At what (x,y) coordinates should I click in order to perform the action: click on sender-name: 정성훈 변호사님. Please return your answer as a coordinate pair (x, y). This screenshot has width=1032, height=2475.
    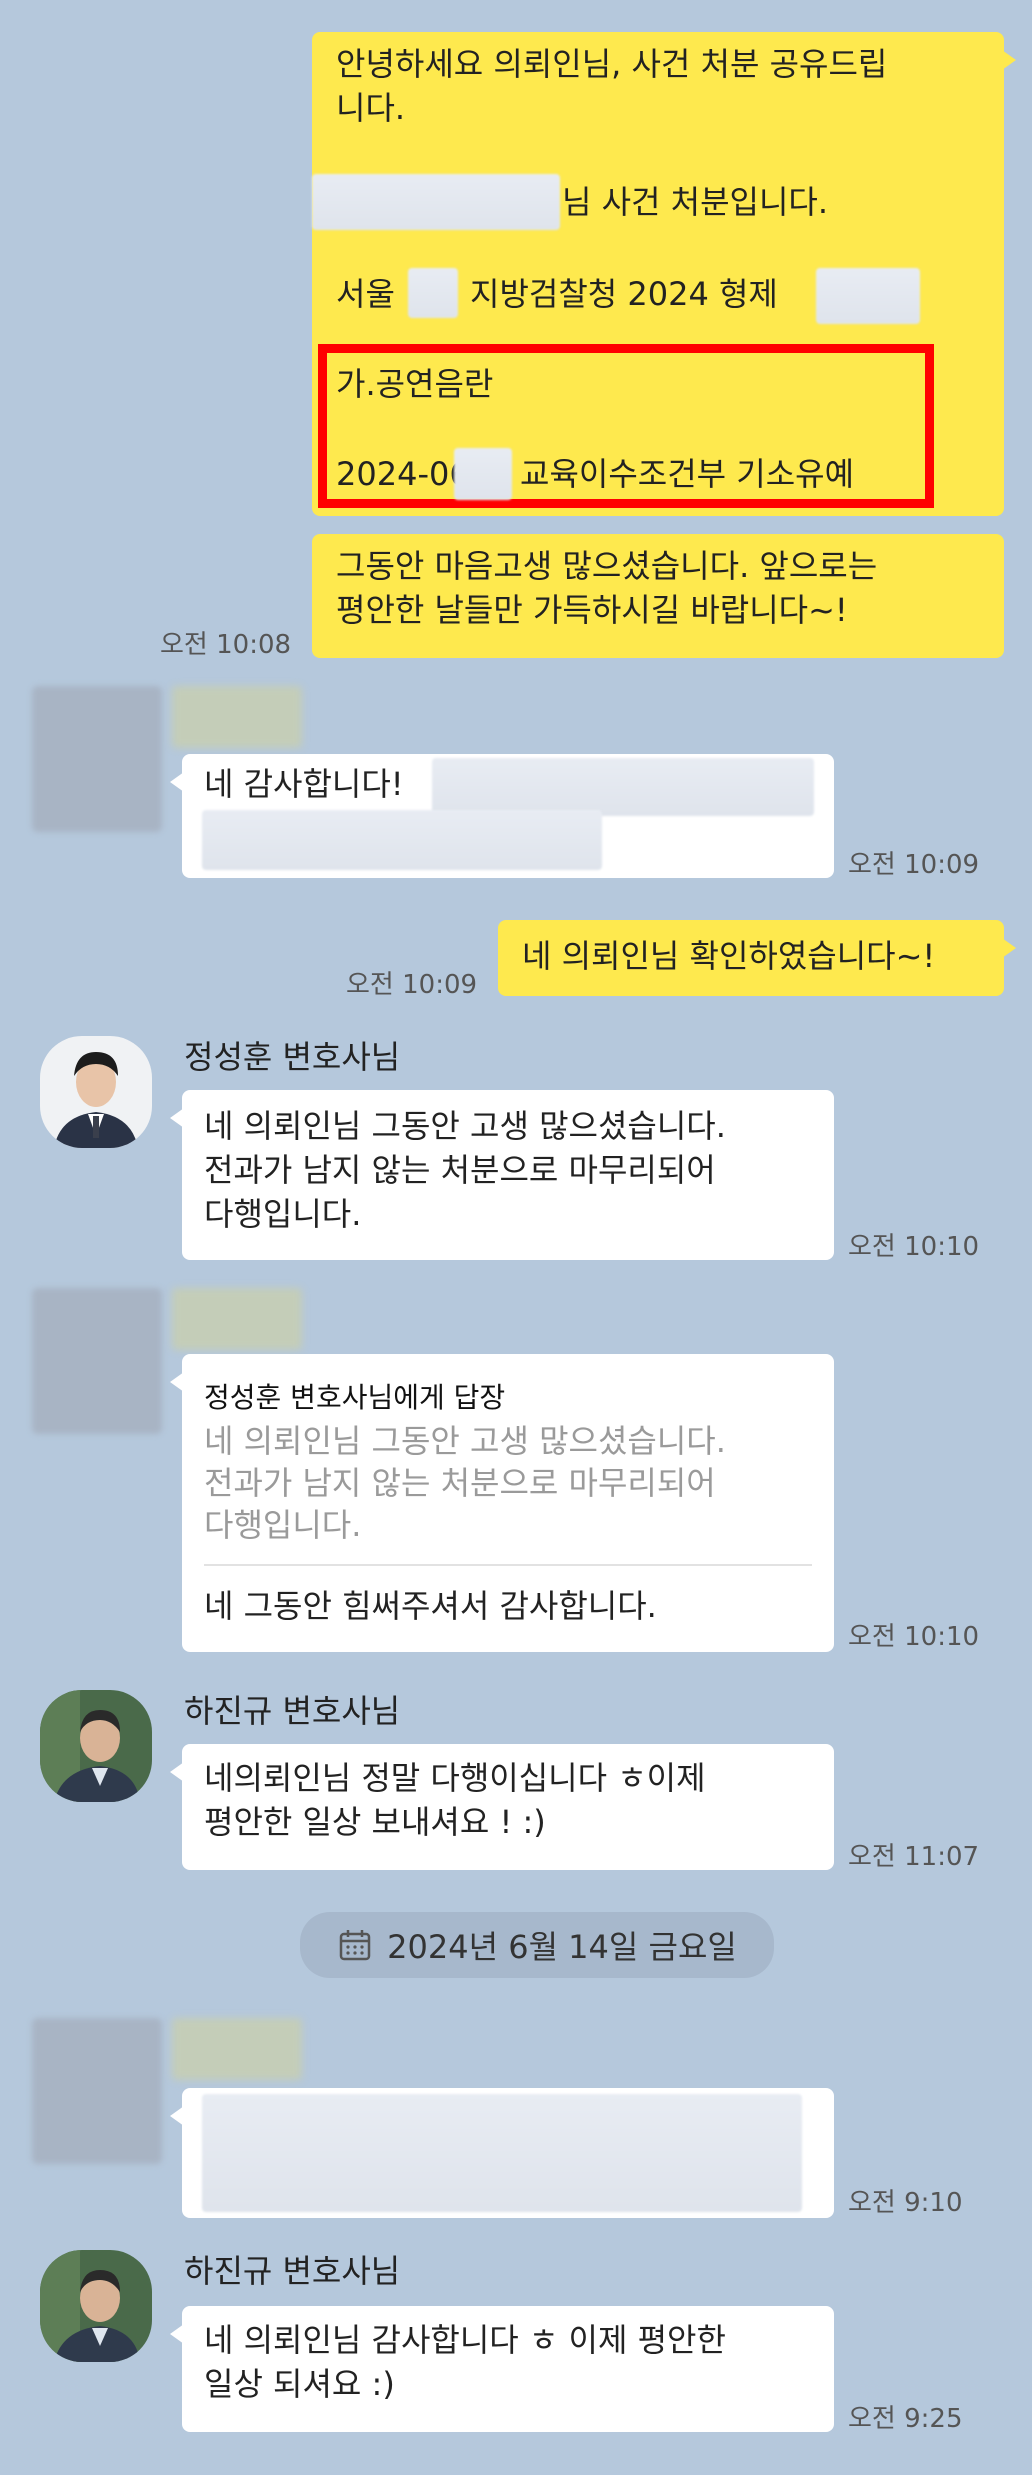
    Looking at the image, I should click on (292, 1057).